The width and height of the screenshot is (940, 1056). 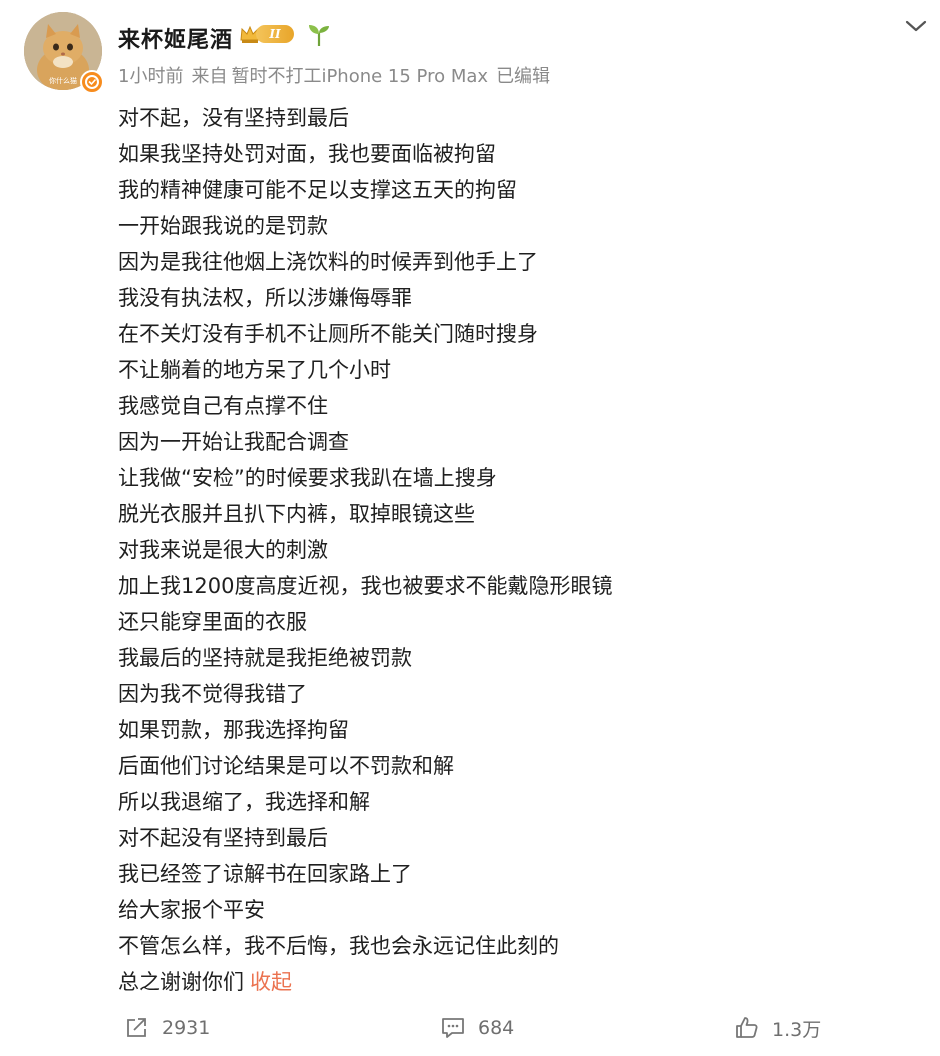 I want to click on content-line: 我的精神健康可能不足以支撑这五天的拘留, so click(x=317, y=190).